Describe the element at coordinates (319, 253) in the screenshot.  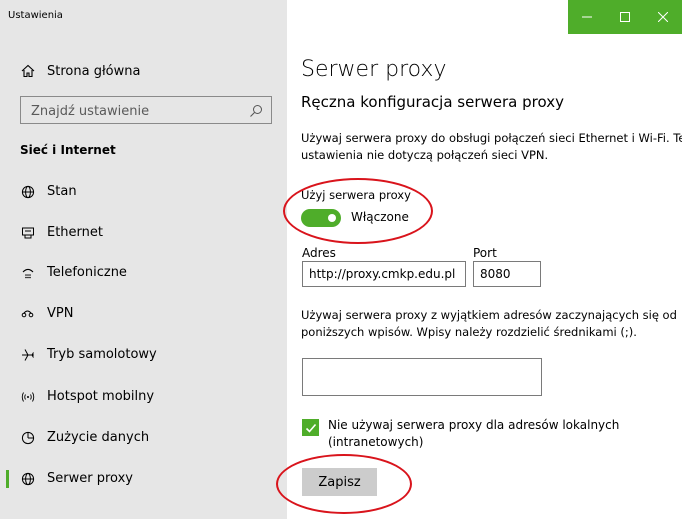
I see `address-label: Adres` at that location.